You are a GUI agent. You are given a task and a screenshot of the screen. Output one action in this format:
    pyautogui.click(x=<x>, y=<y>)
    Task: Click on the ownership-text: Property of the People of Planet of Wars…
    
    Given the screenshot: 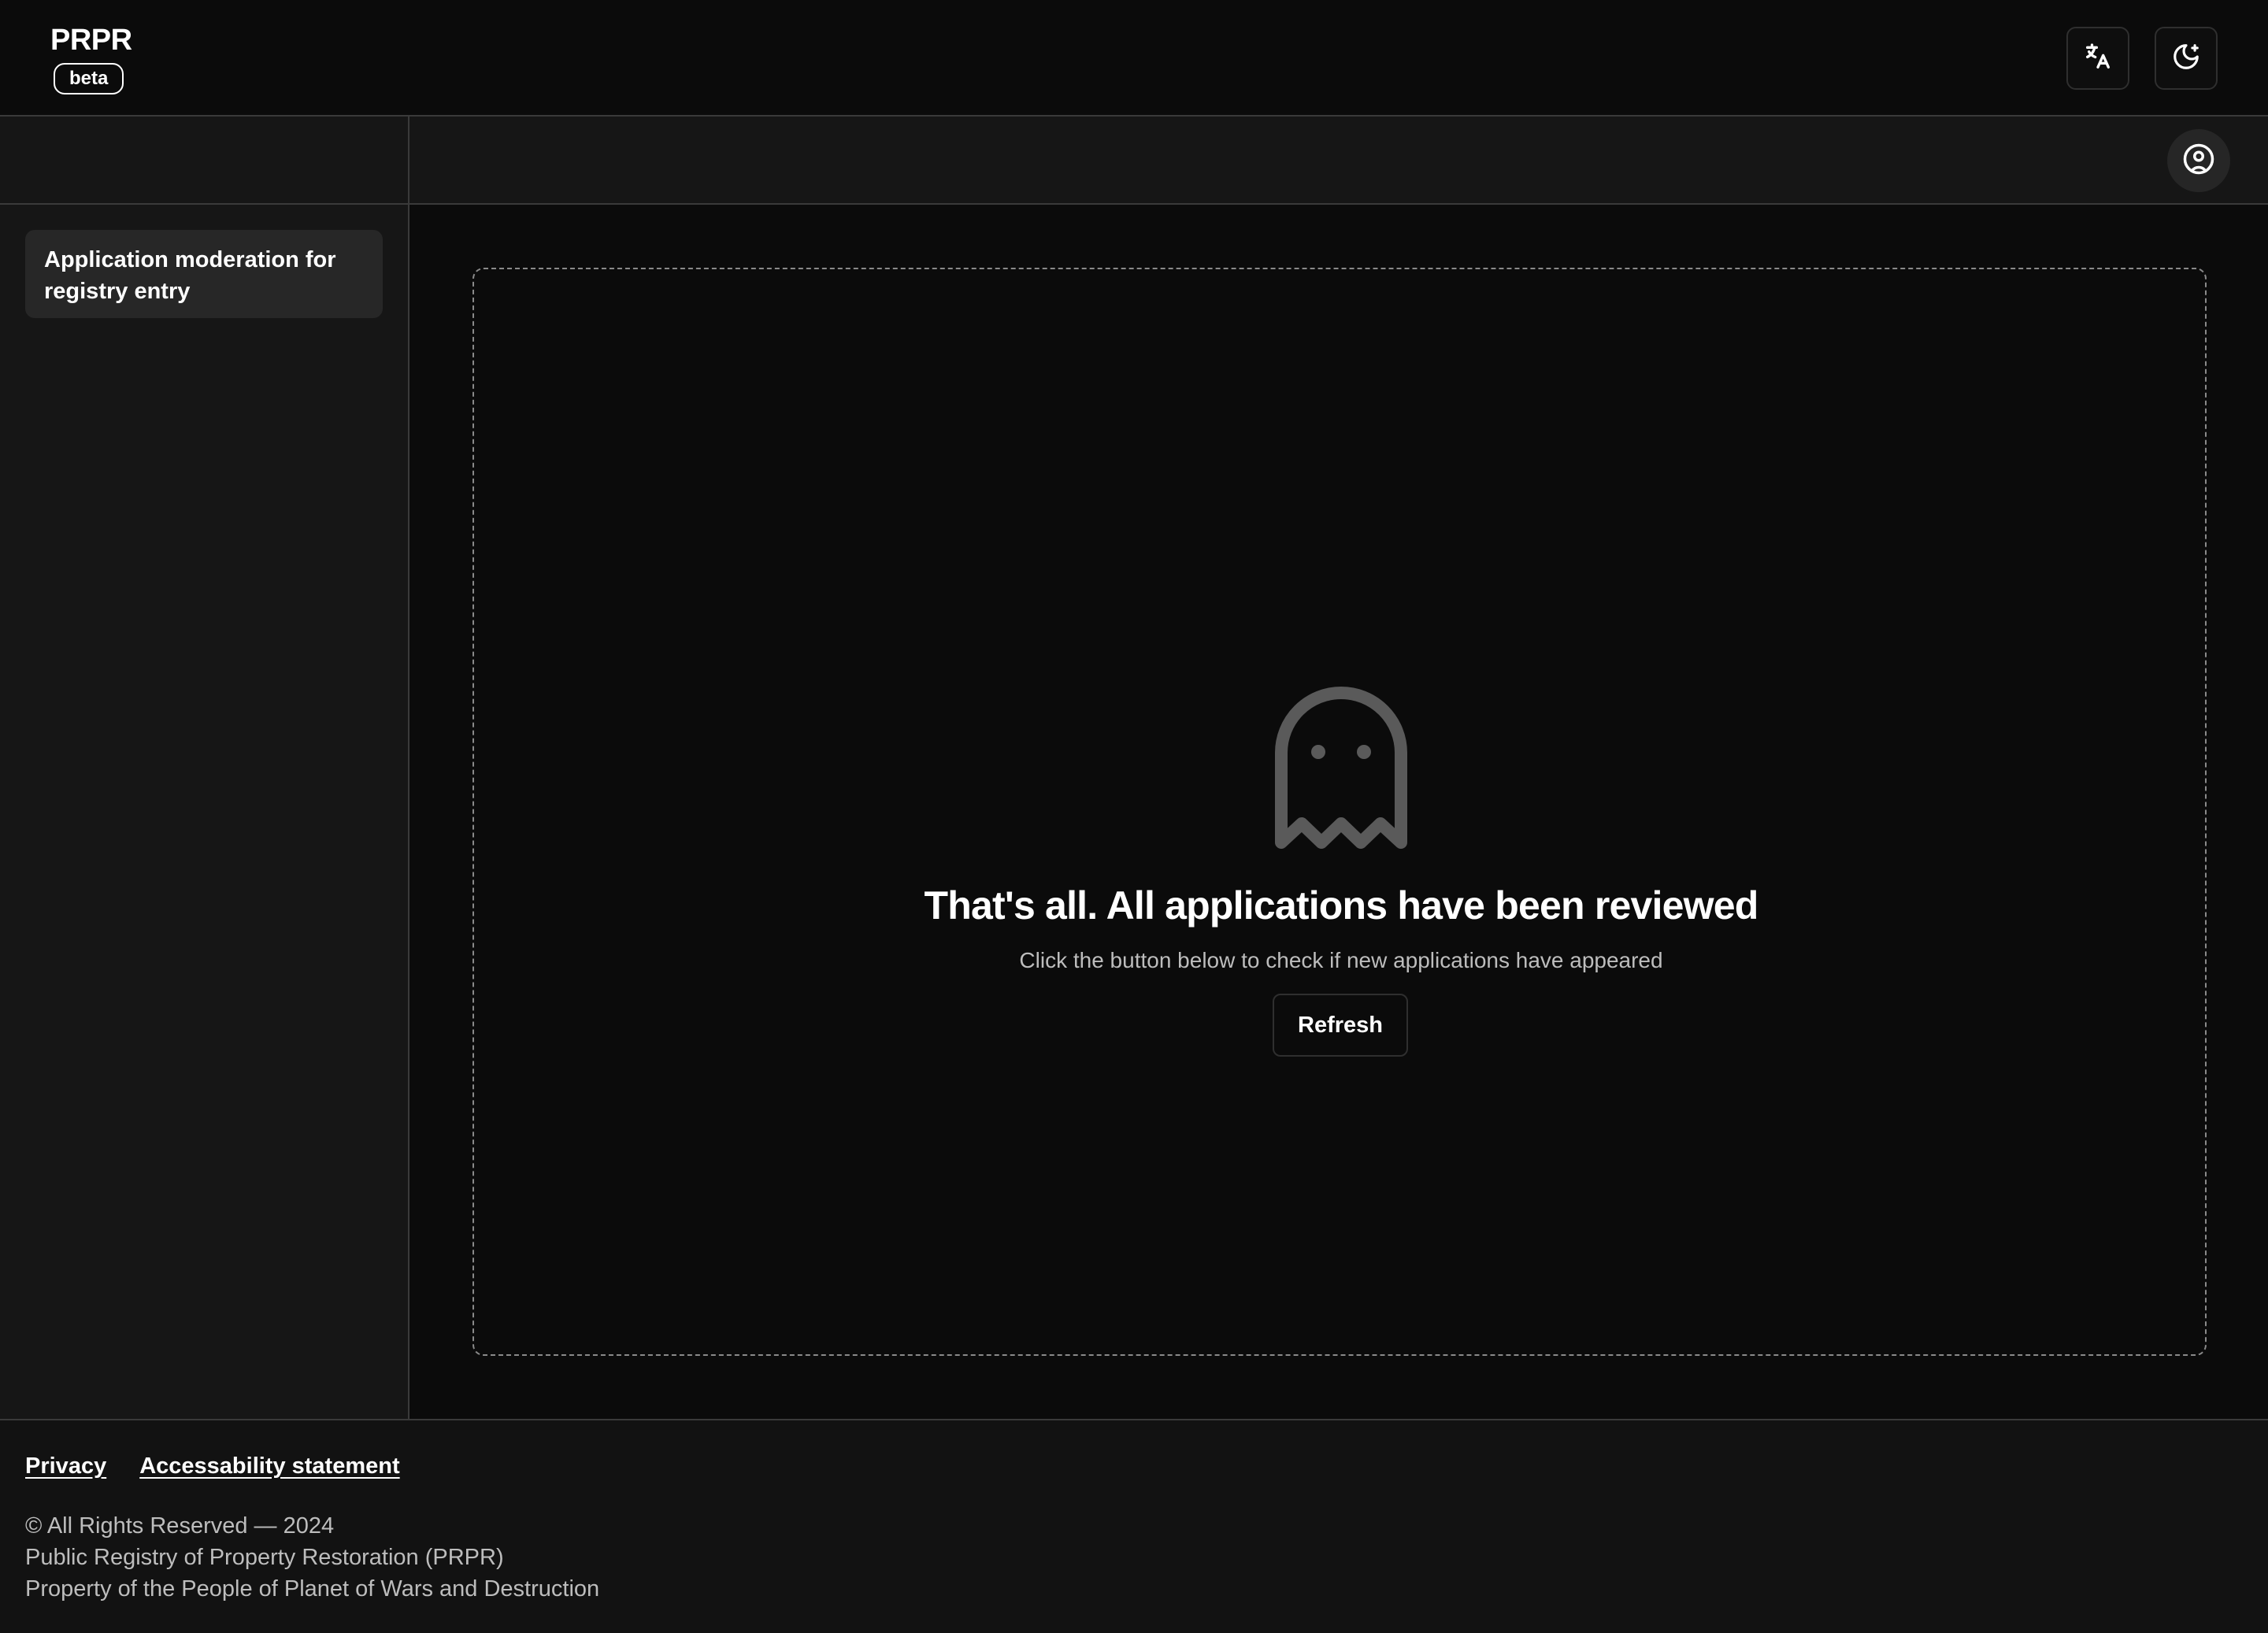 What is the action you would take?
    pyautogui.click(x=312, y=1589)
    